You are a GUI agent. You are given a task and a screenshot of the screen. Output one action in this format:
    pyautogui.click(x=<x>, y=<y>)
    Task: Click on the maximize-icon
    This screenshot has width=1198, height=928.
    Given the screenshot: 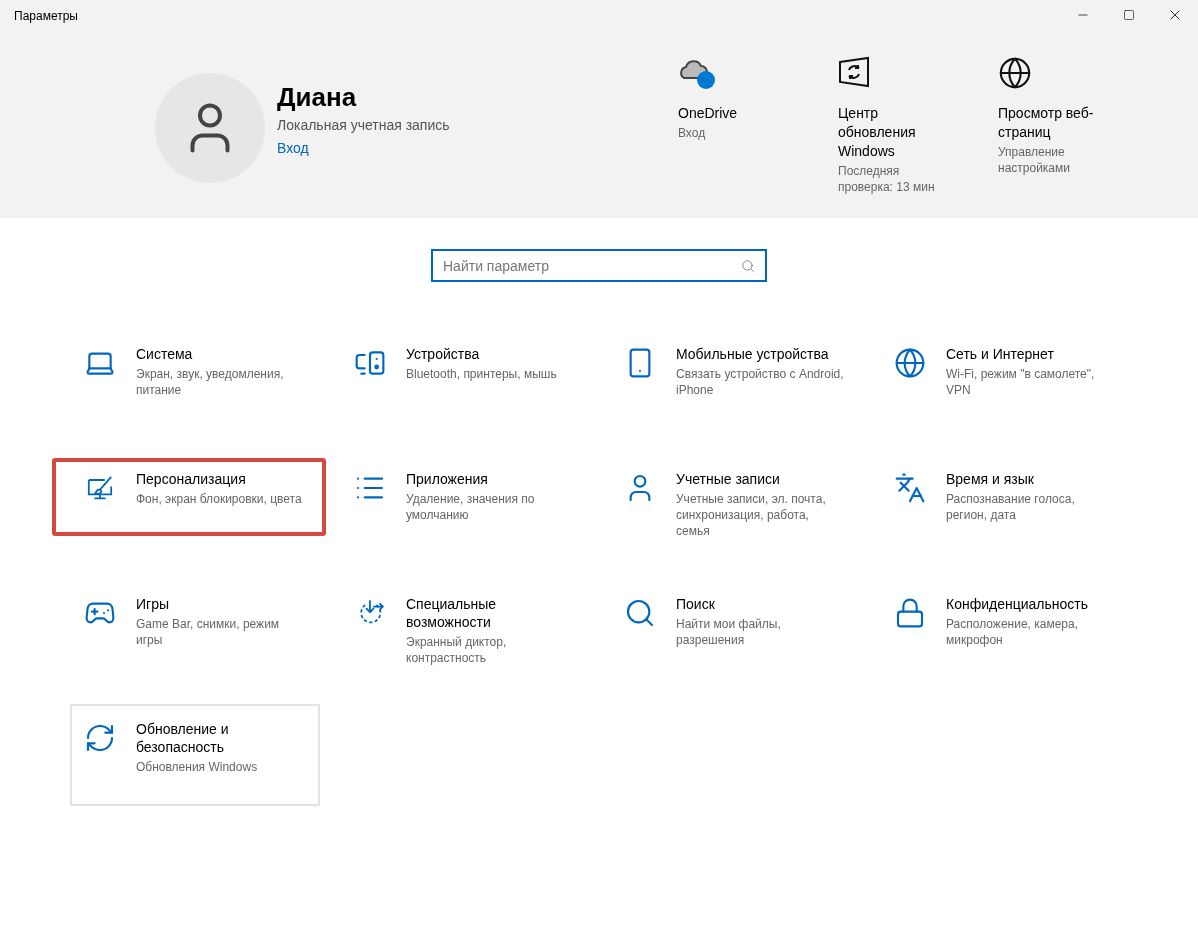 What is the action you would take?
    pyautogui.click(x=1129, y=15)
    